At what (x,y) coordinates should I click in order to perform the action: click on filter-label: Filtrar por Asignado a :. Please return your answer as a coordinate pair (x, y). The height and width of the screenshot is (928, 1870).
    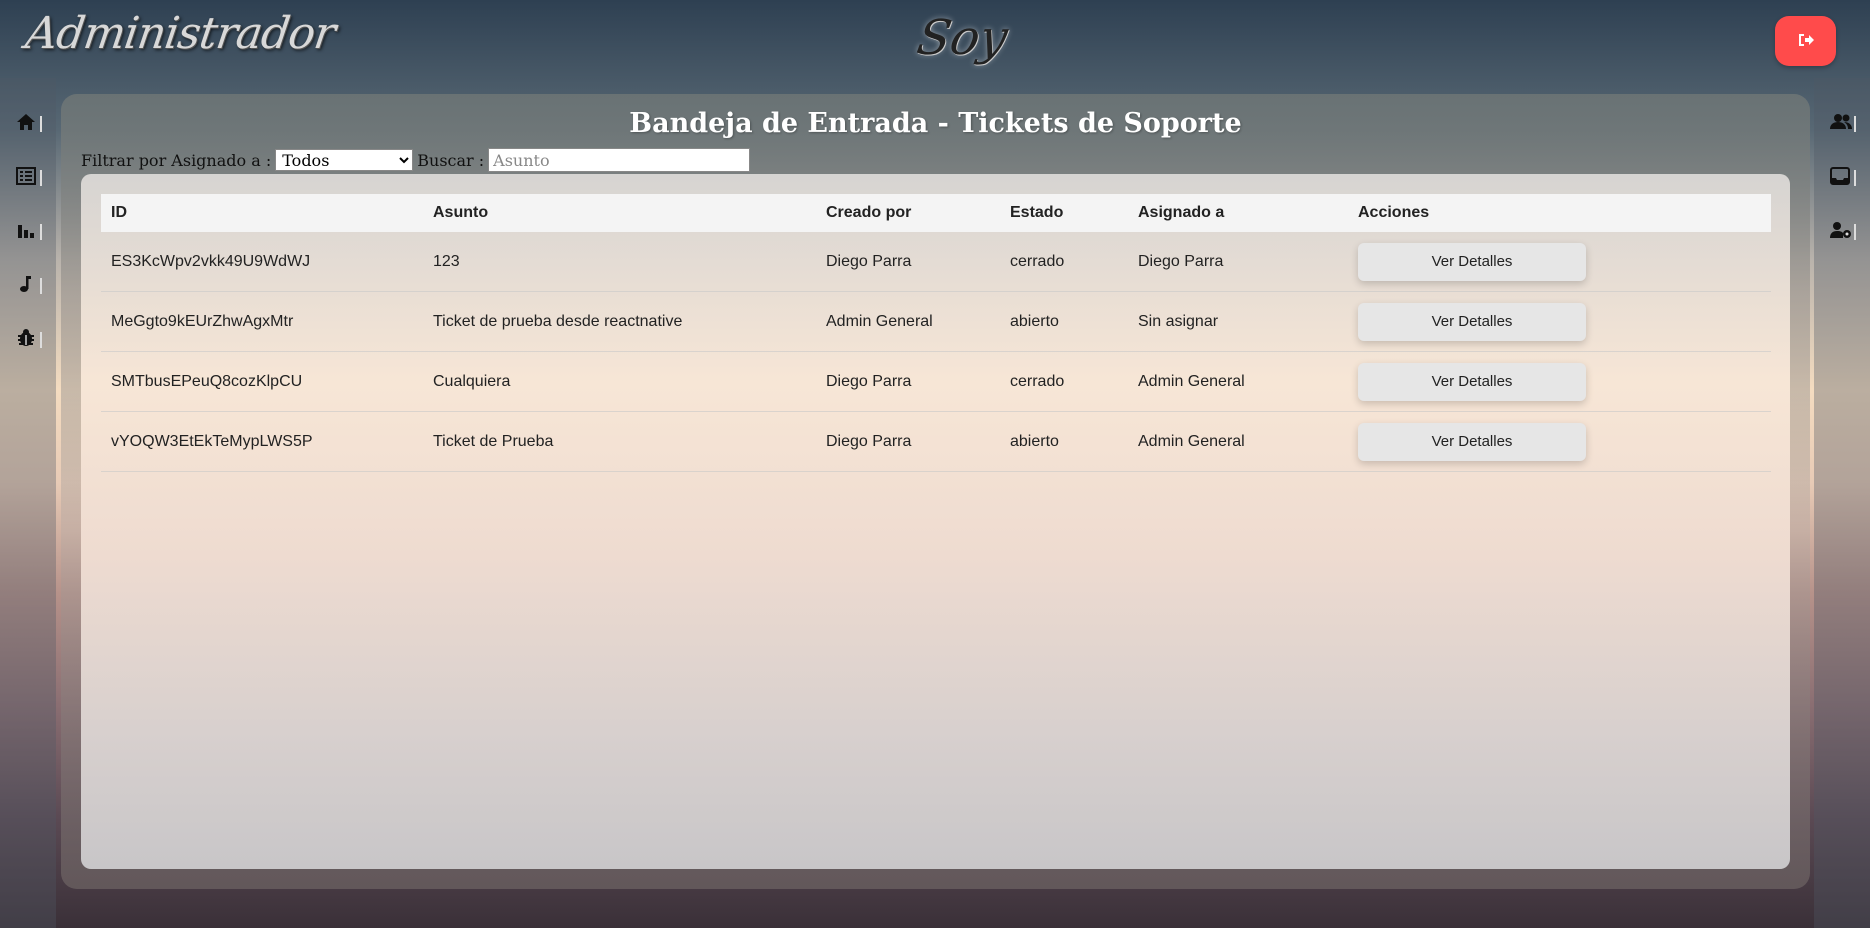
    Looking at the image, I should click on (176, 160).